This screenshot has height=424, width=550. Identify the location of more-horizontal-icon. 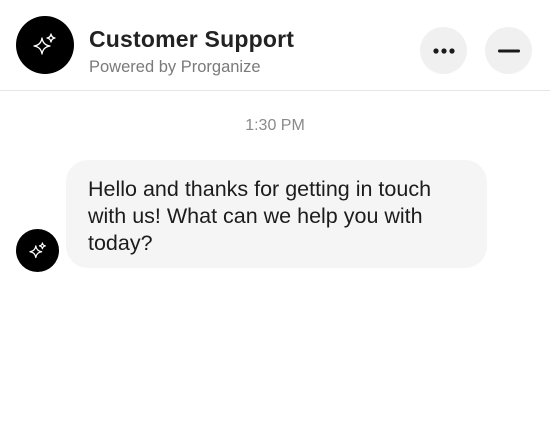
(443, 50).